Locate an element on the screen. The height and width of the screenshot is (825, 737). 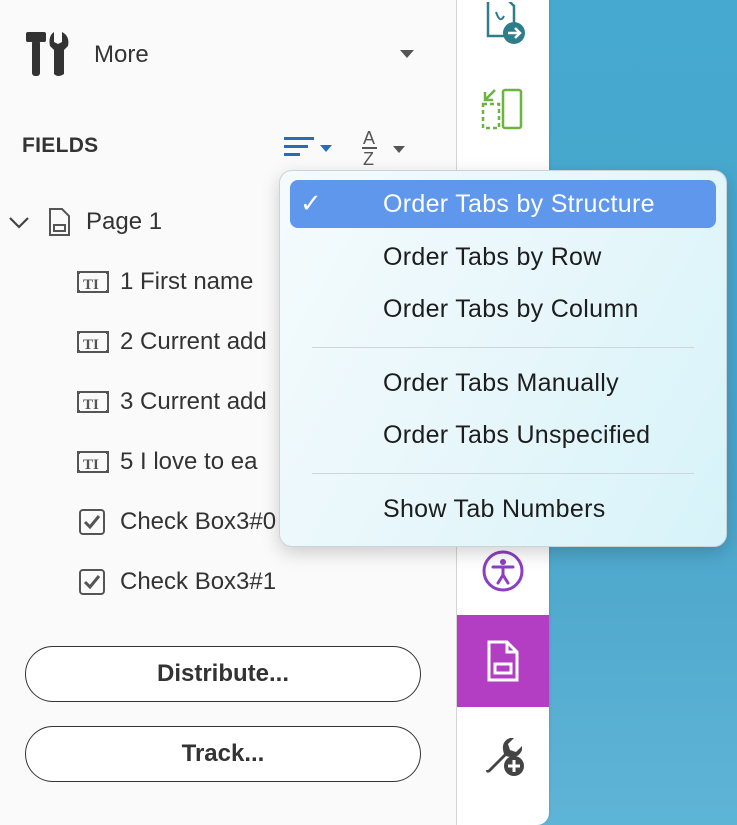
menu-item-order-manually: Order Tabs Manually is located at coordinates (503, 383).